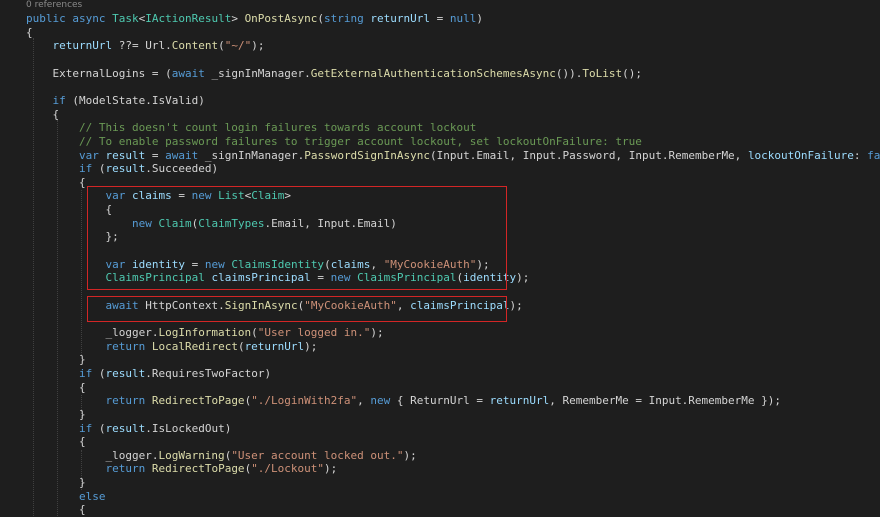 The height and width of the screenshot is (517, 880). What do you see at coordinates (138, 100) in the screenshot?
I see `code-token: (ModelState.IsValid)` at bounding box center [138, 100].